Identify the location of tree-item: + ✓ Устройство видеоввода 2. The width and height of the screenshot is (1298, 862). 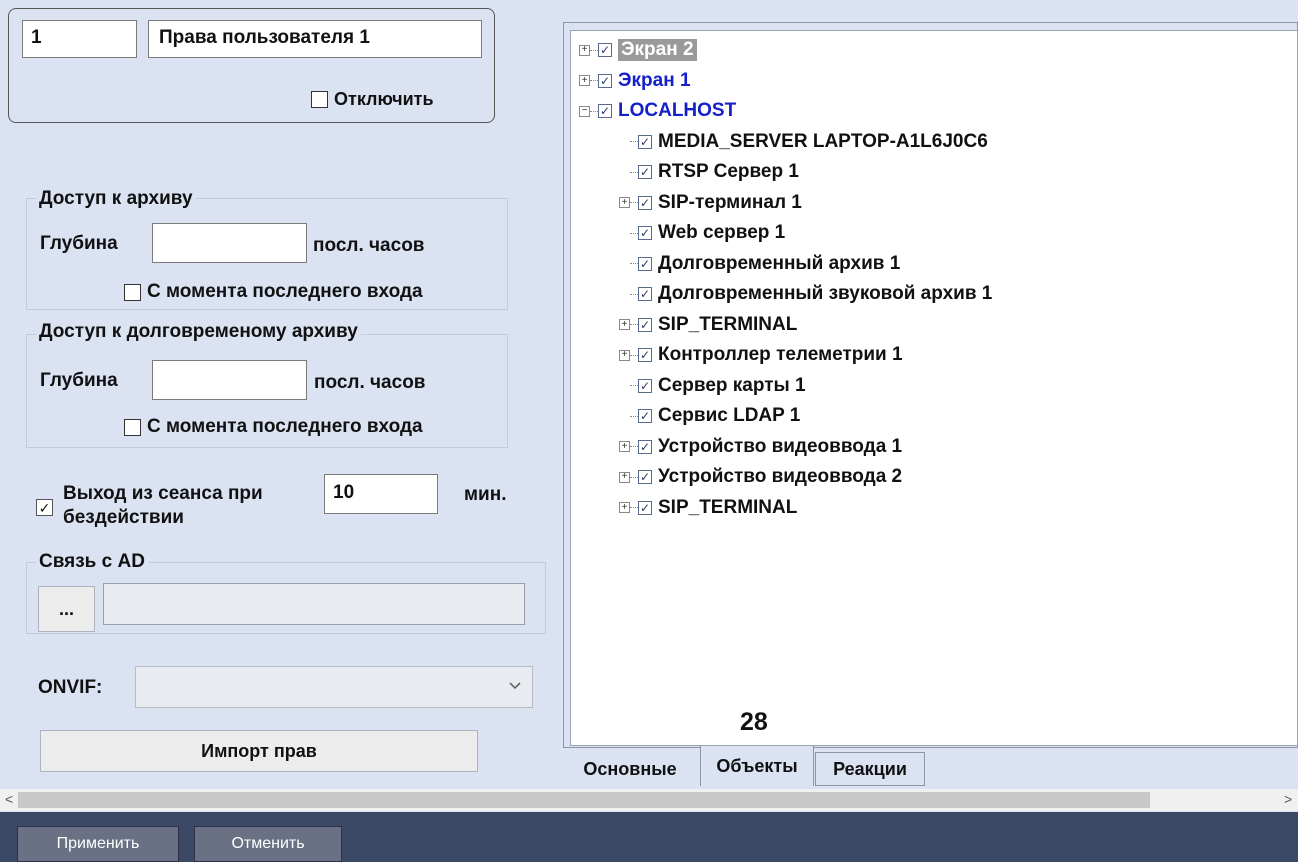
(760, 477).